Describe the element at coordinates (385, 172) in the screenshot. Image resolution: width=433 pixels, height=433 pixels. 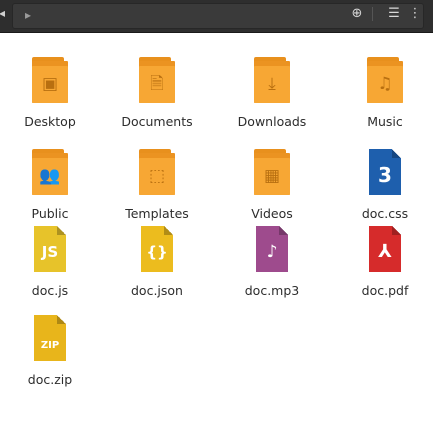
I see `css-file-icon: 3` at that location.